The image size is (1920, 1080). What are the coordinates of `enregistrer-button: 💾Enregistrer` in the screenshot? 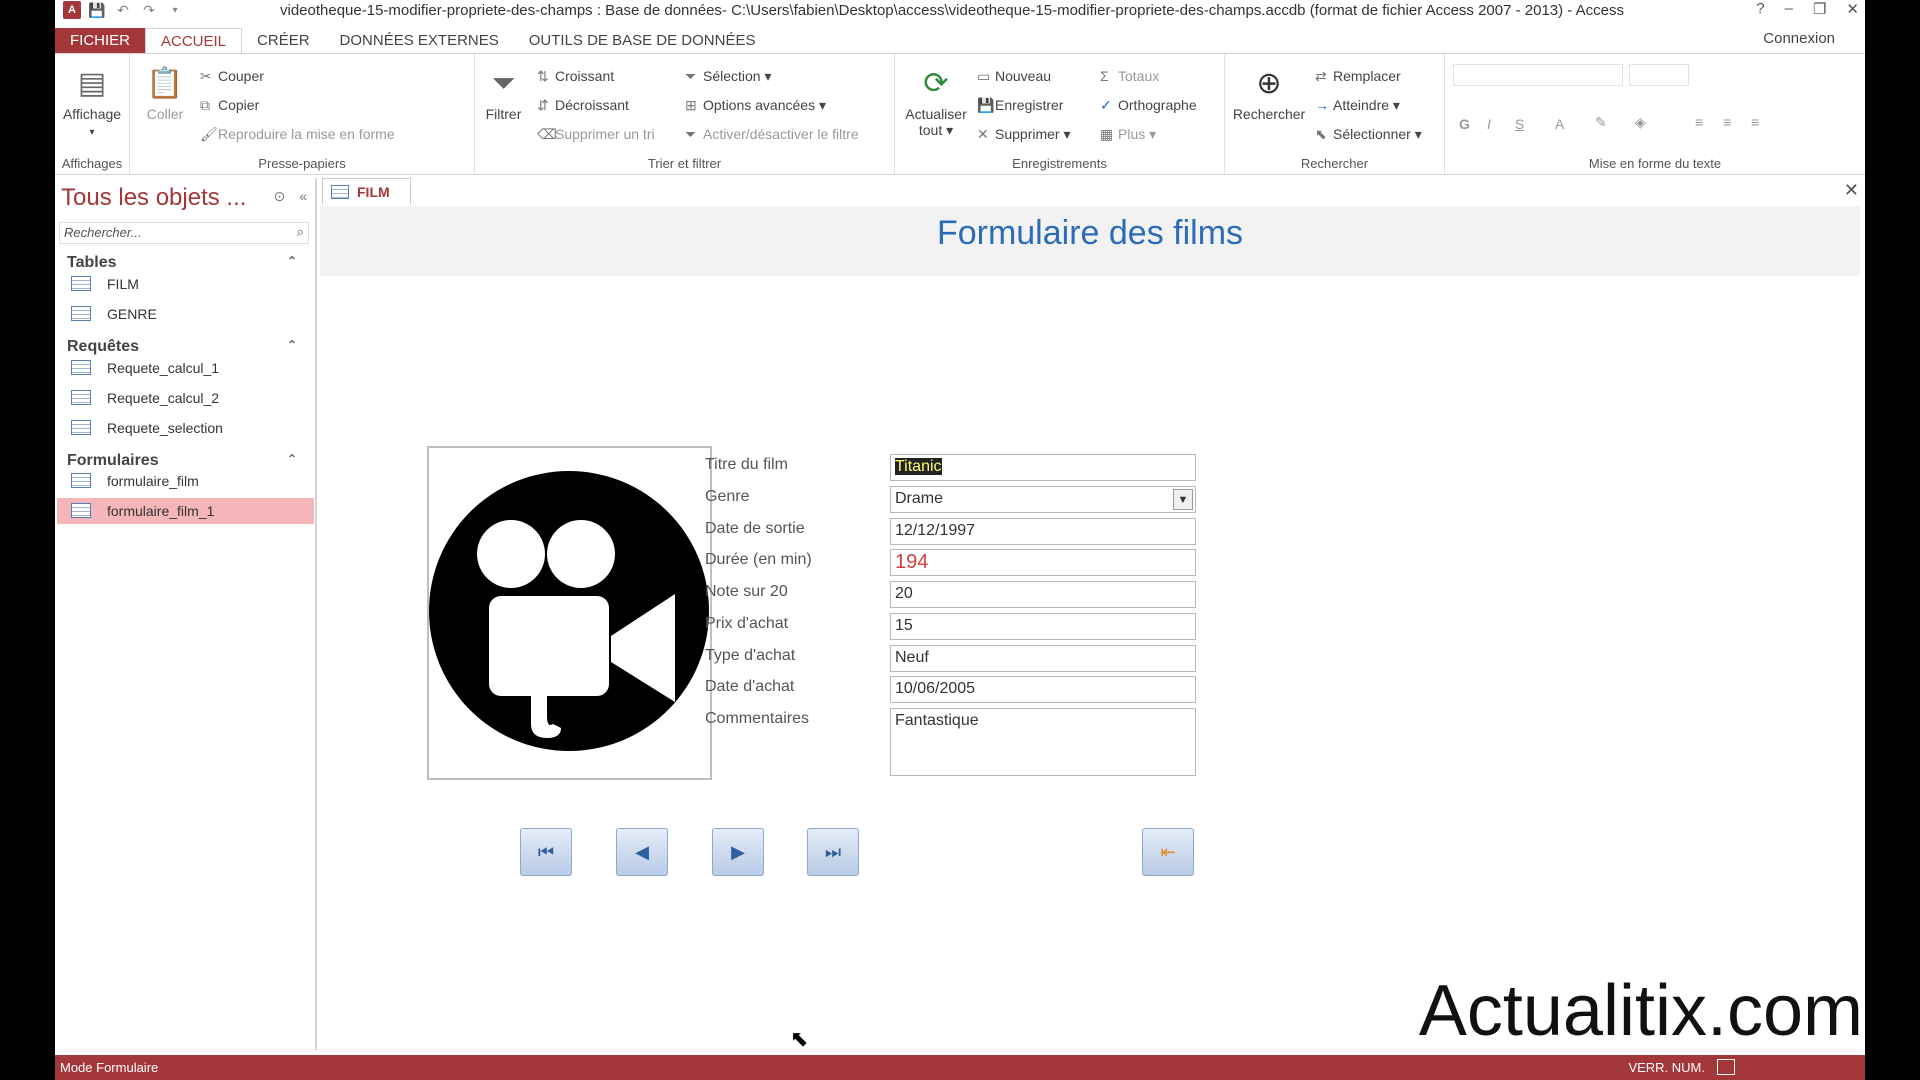 It's located at (1020, 105).